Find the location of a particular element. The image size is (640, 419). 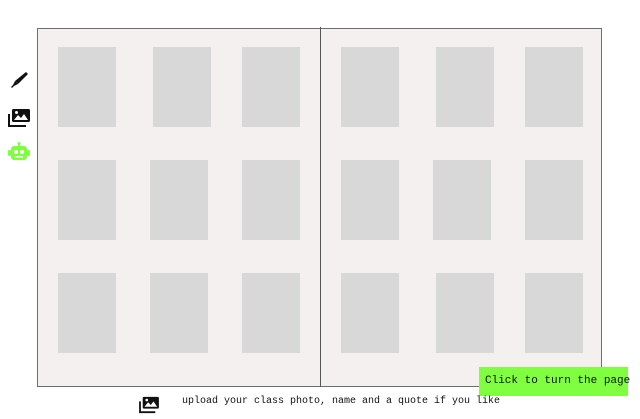

upload-photo-button is located at coordinates (149, 405).